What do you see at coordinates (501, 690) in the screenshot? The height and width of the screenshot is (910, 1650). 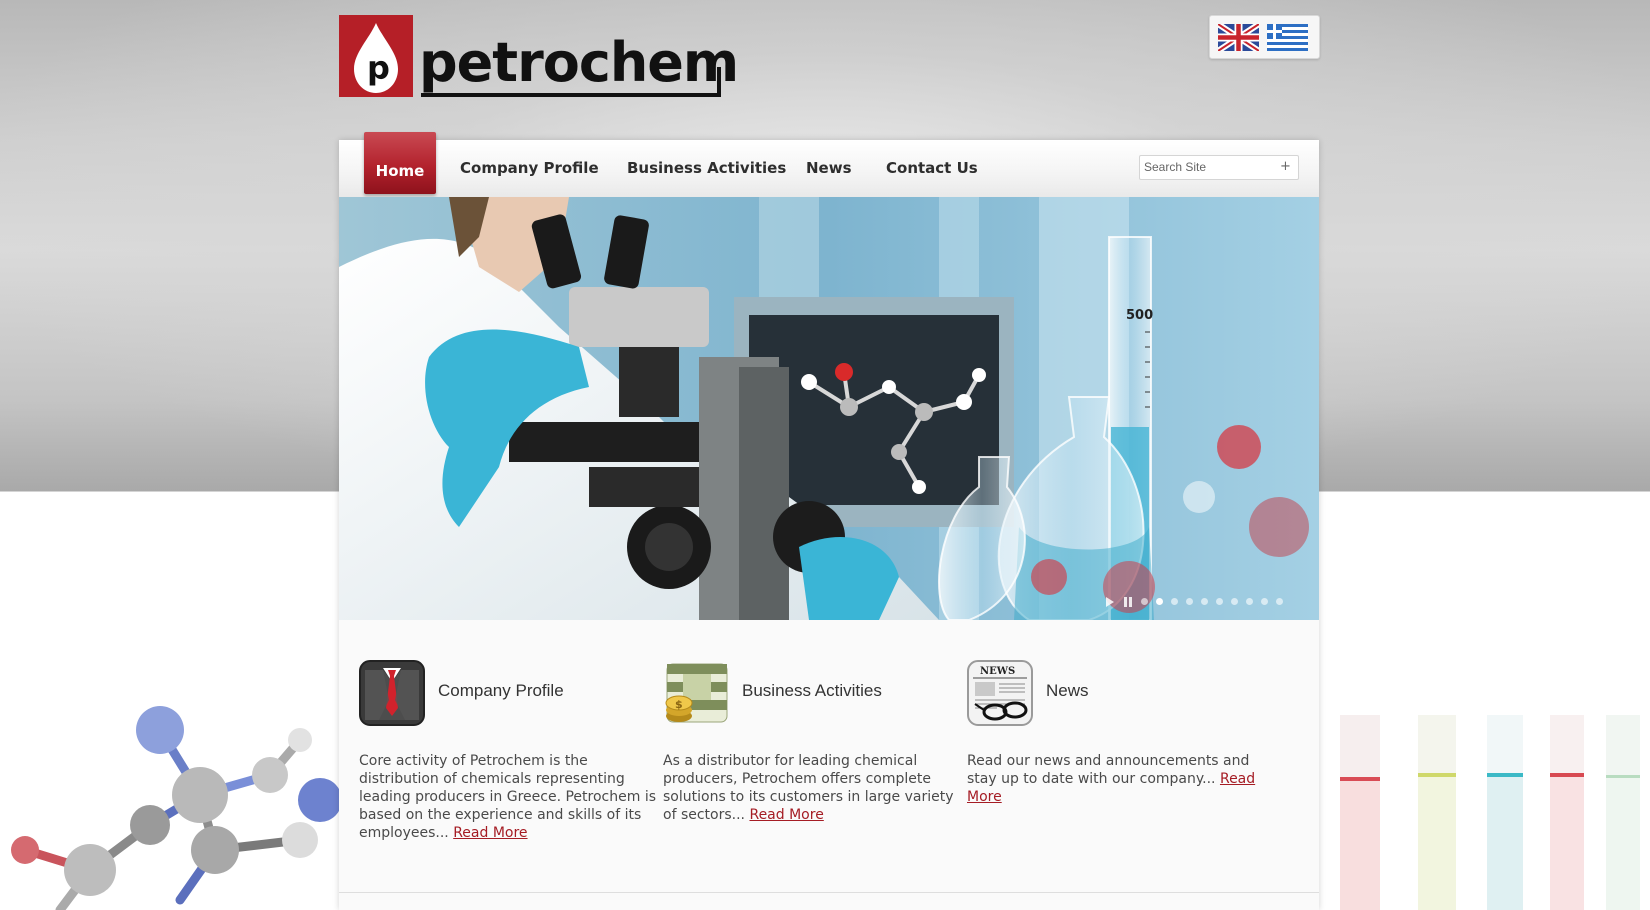 I see `feature-title: Company Profile` at bounding box center [501, 690].